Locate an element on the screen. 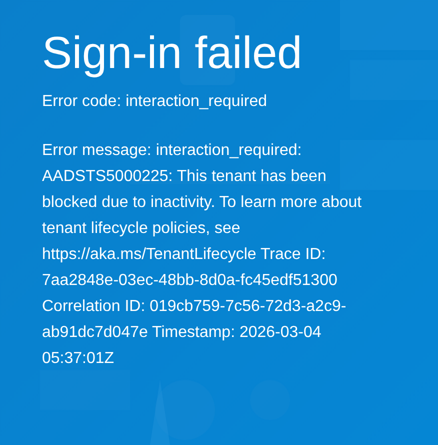 The width and height of the screenshot is (438, 445). error-code: Error code: interaction_required is located at coordinates (155, 102).